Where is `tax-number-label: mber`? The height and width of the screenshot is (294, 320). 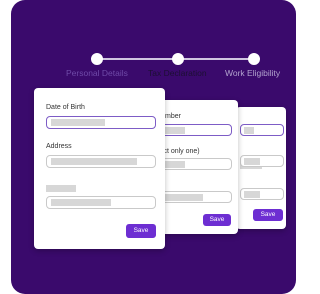
tax-number-label: mber is located at coordinates (173, 116).